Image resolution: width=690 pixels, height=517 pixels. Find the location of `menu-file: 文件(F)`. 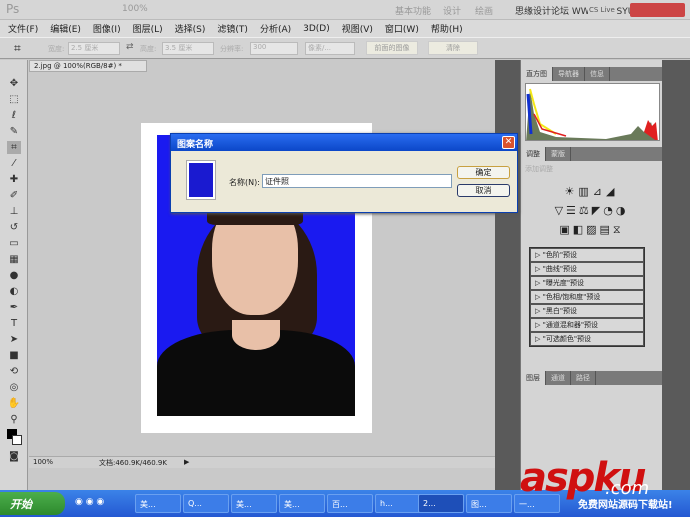

menu-file: 文件(F) is located at coordinates (23, 28).